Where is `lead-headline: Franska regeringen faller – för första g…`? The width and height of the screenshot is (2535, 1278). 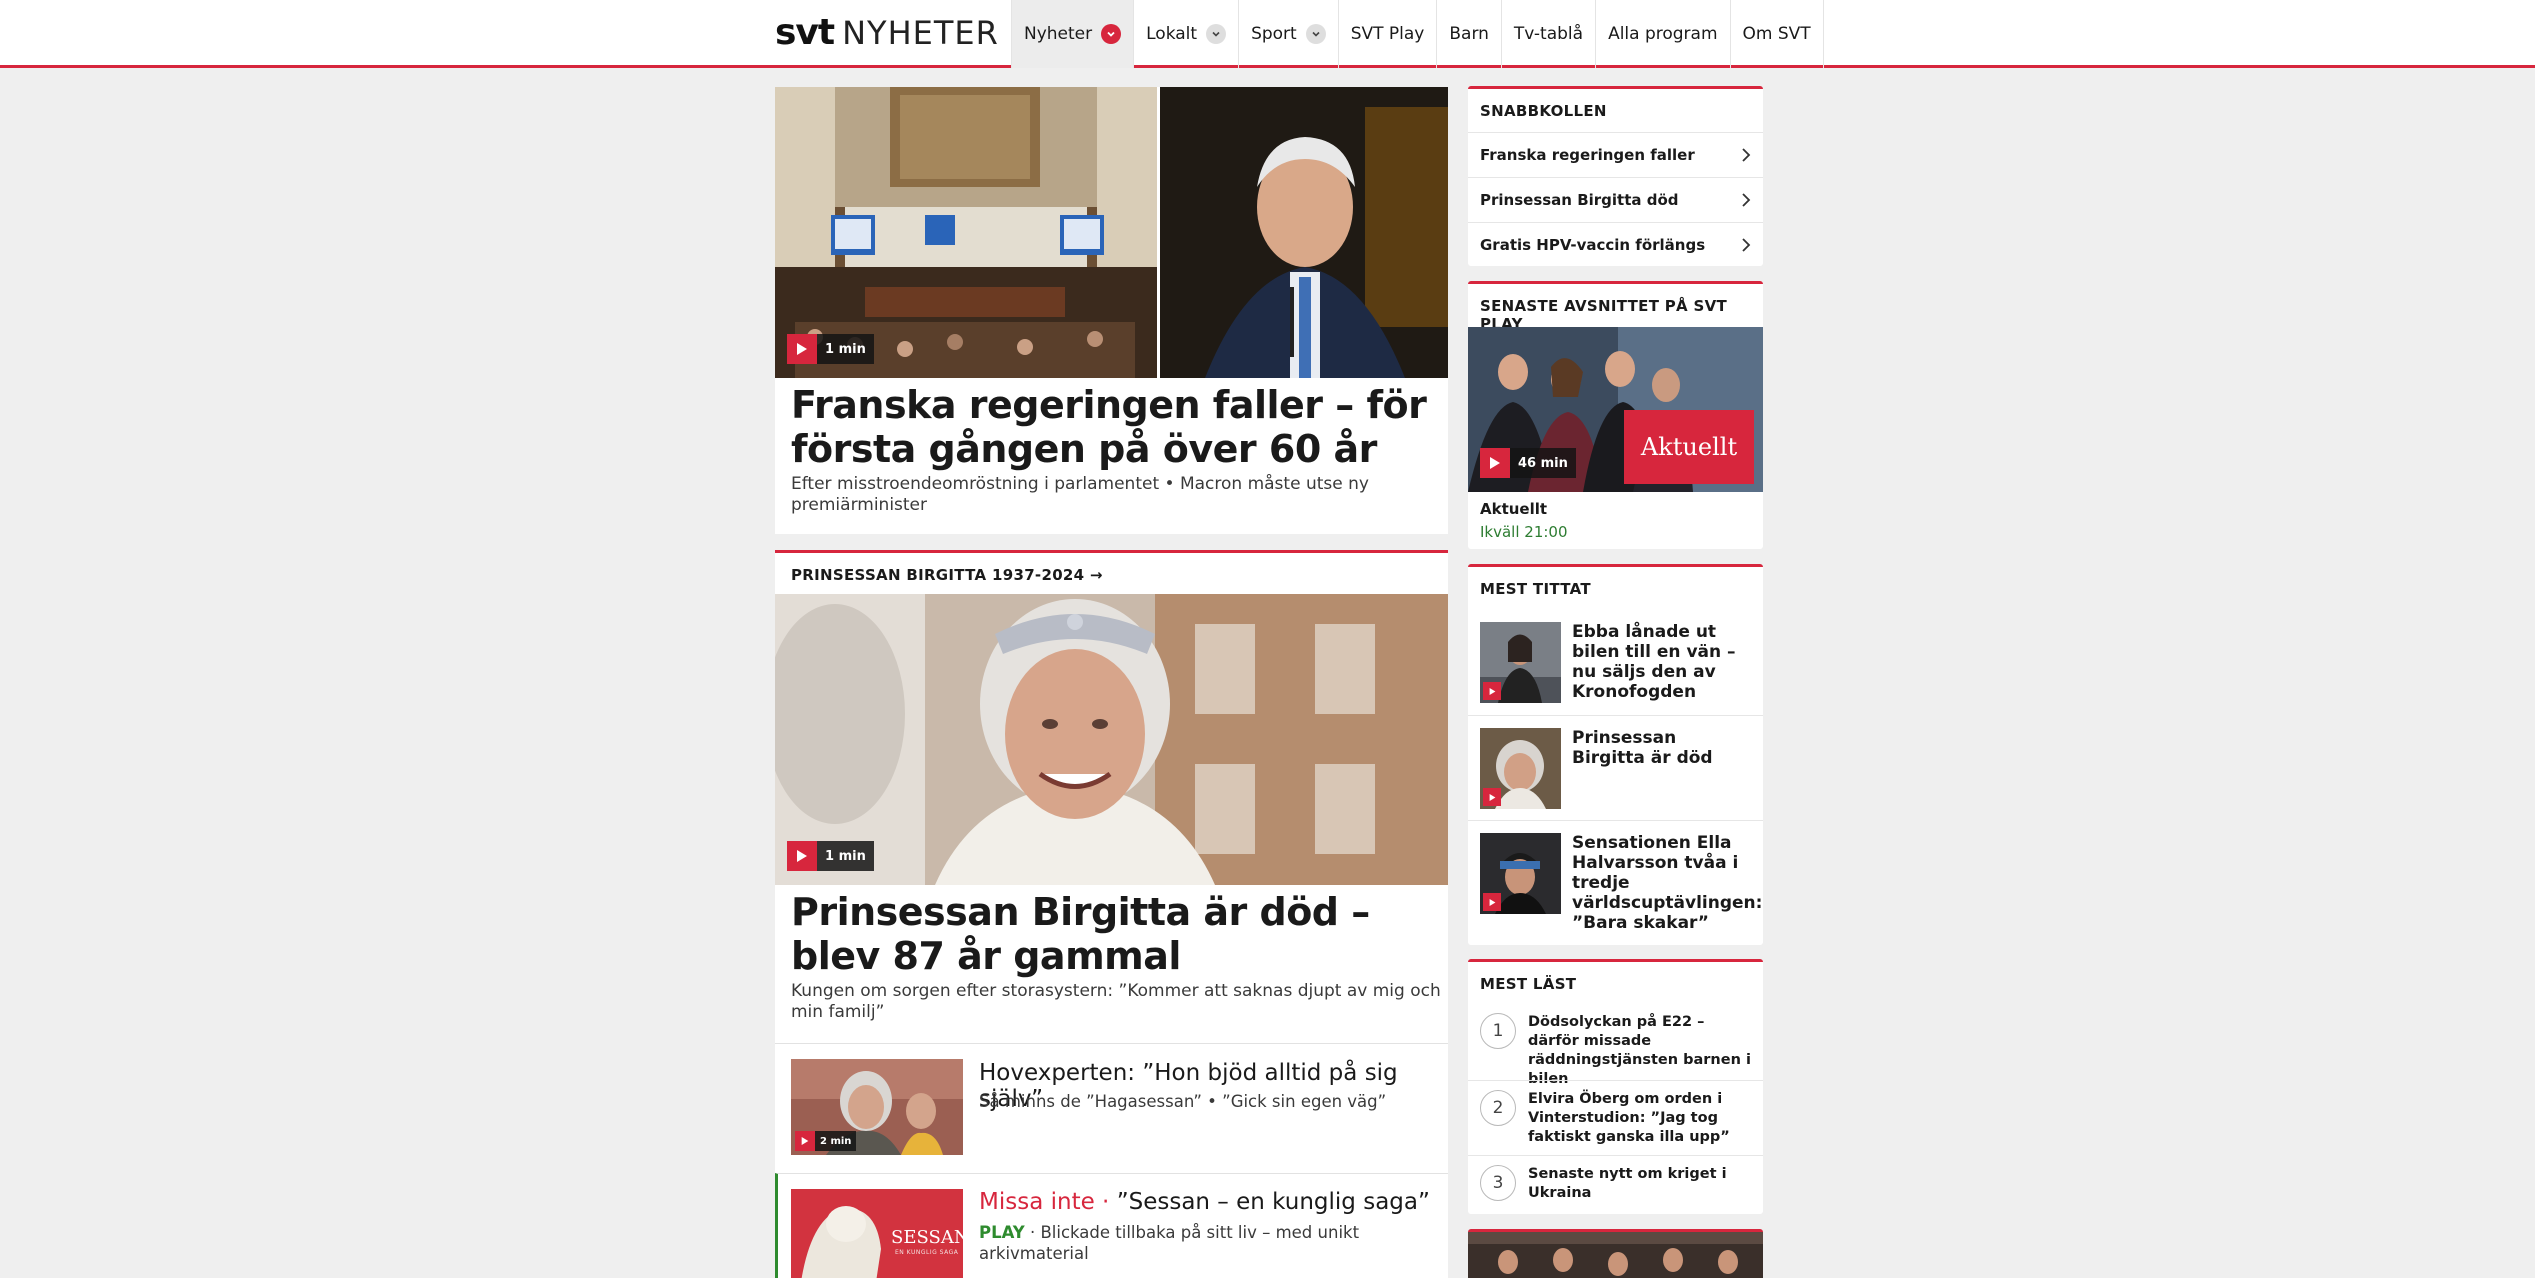 lead-headline: Franska regeringen faller – för första g… is located at coordinates (1116, 427).